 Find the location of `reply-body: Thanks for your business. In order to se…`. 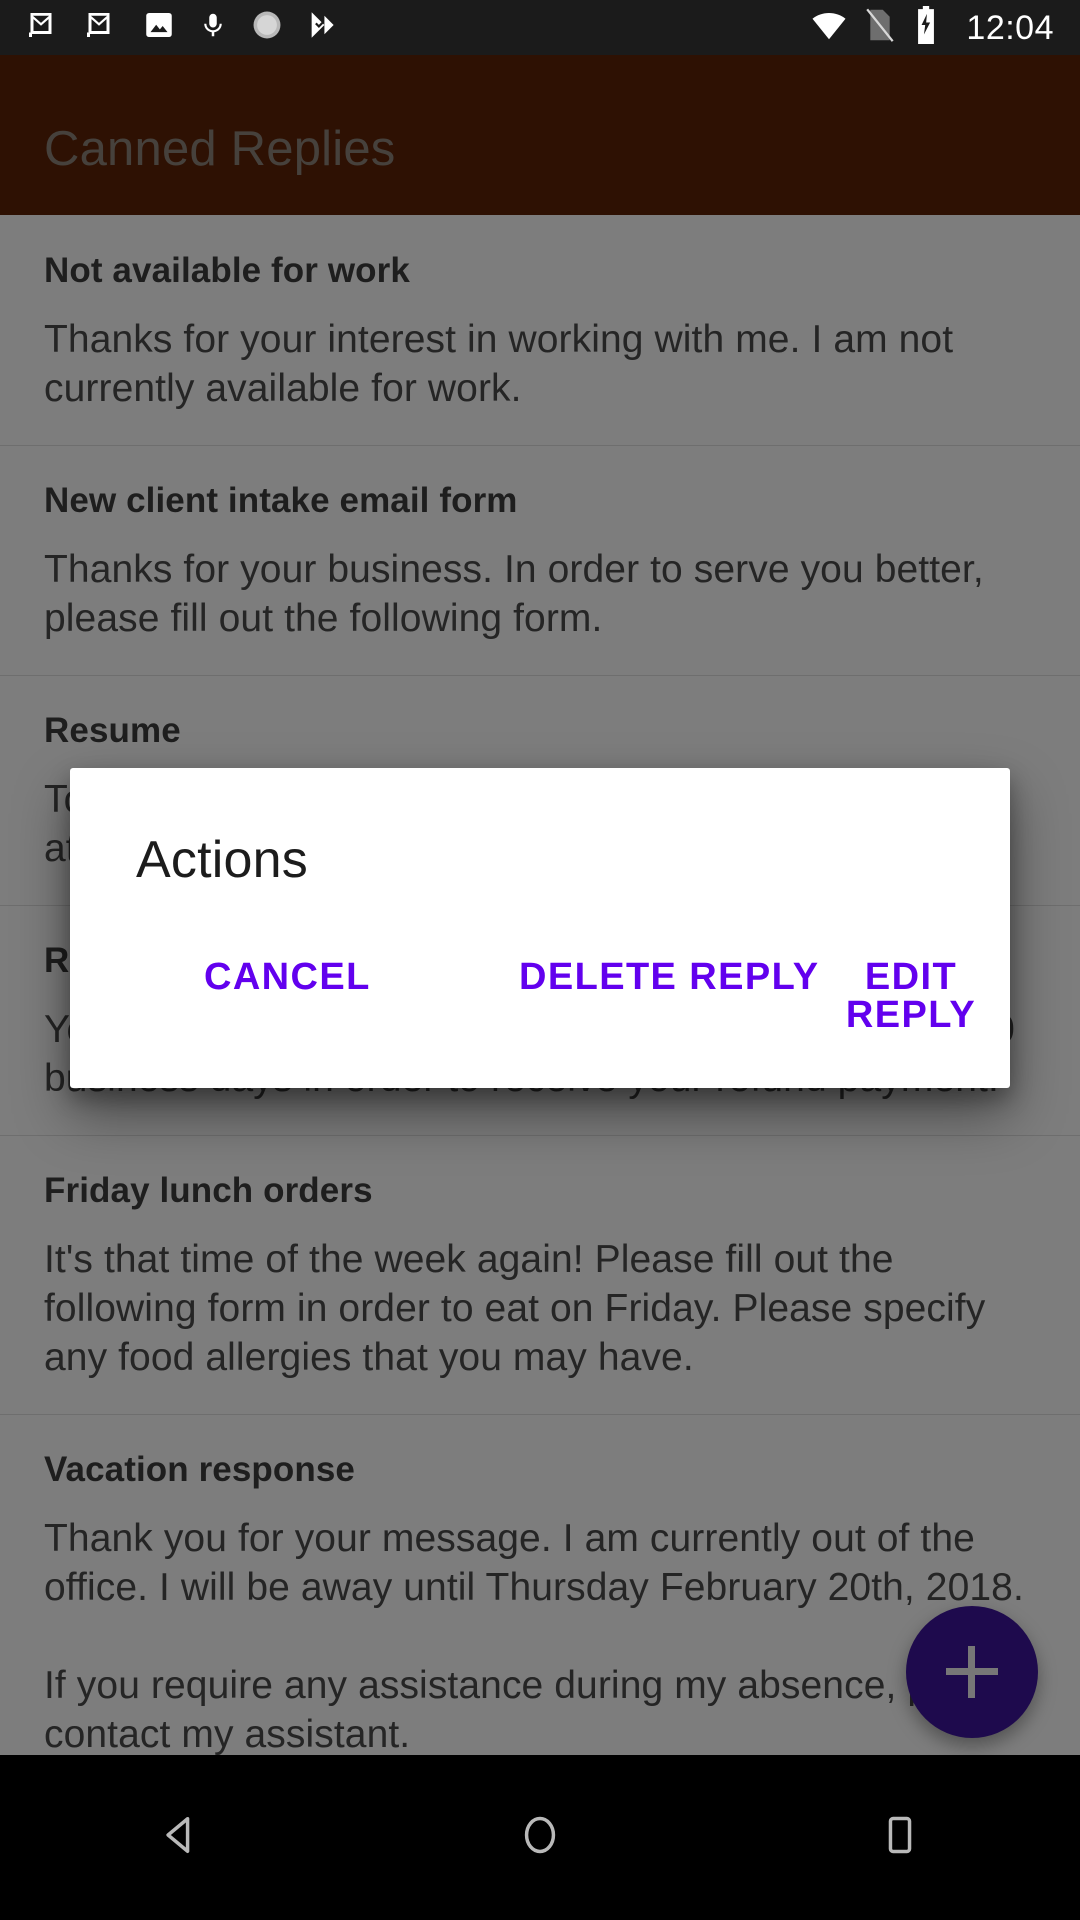

reply-body: Thanks for your business. In order to se… is located at coordinates (514, 593).